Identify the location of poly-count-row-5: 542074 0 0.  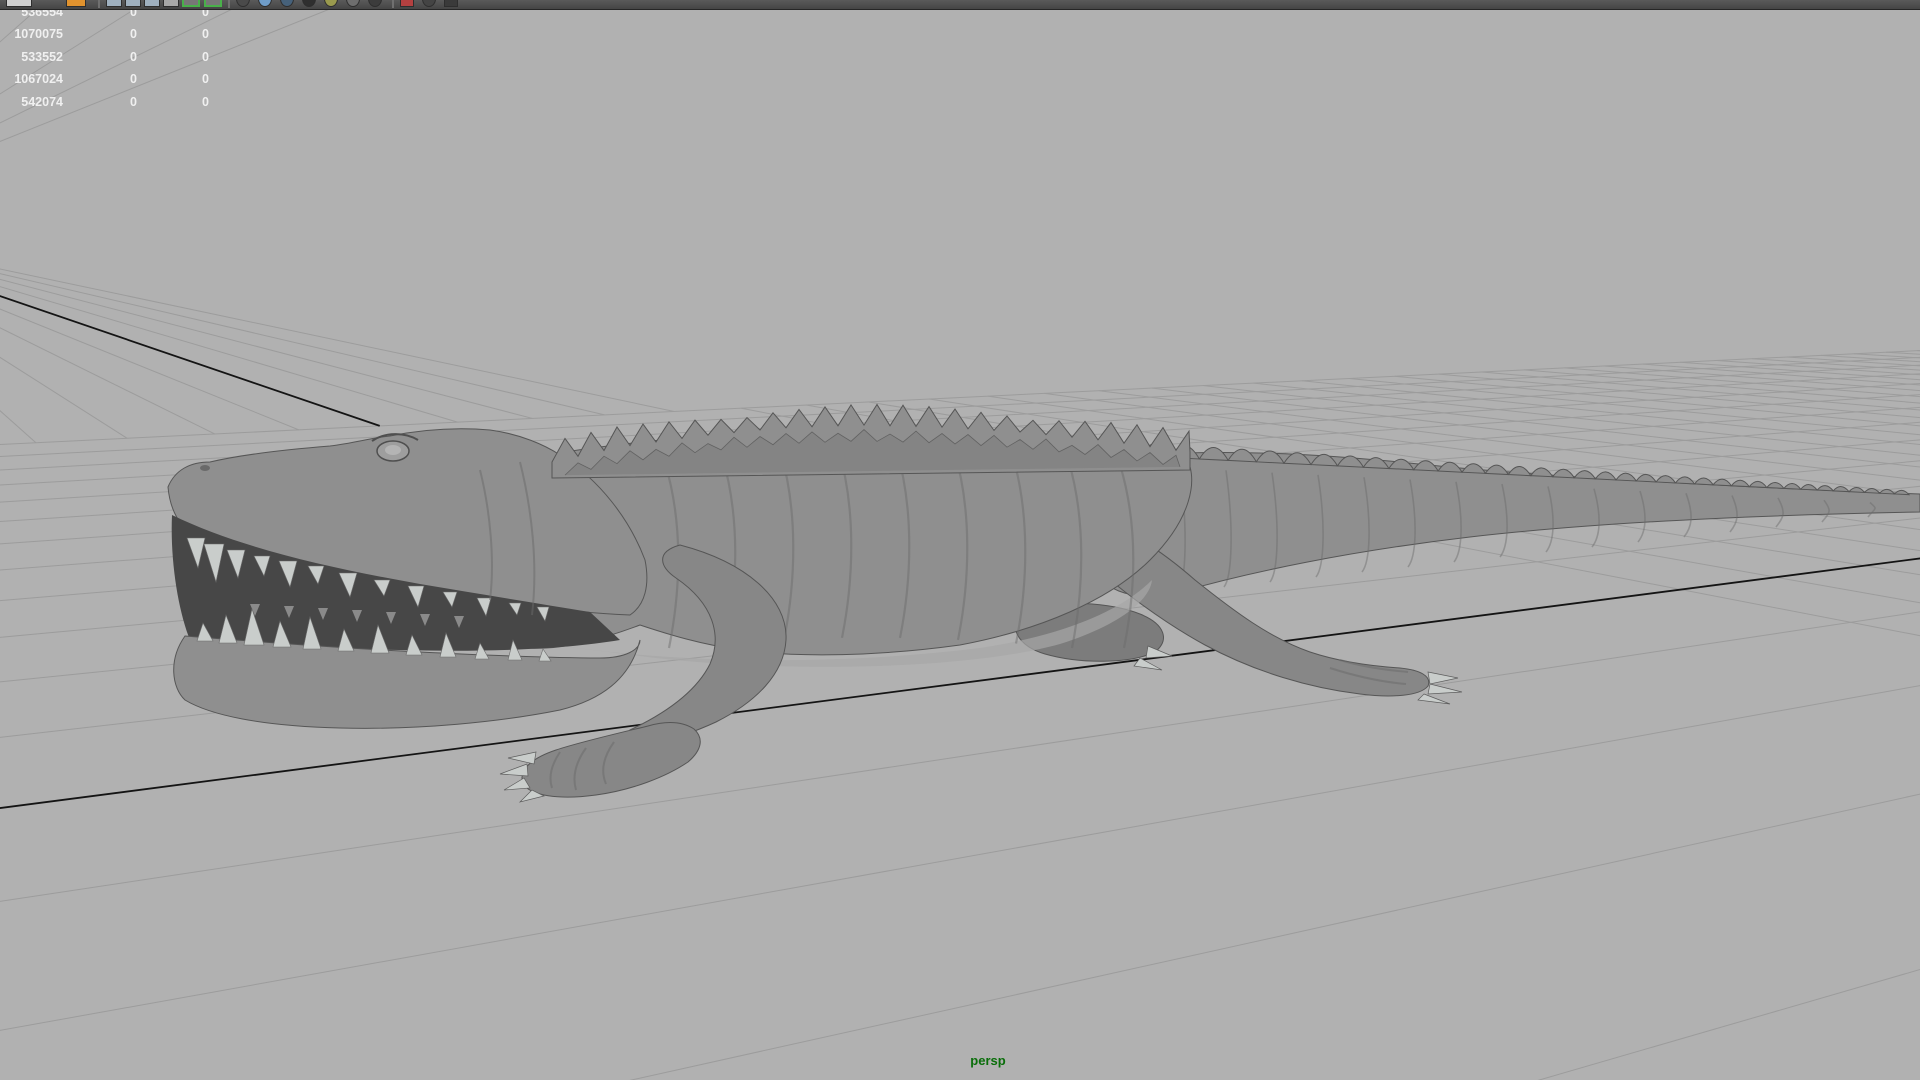
(104, 102).